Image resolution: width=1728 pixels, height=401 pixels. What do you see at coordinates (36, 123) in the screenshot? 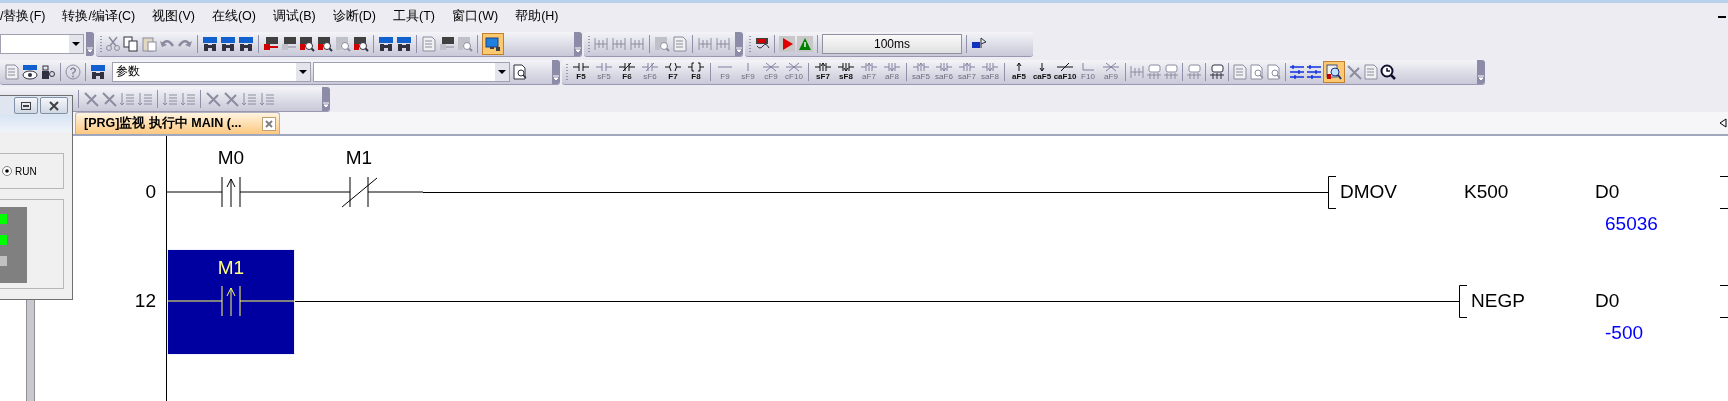
I see `window-title-bar` at bounding box center [36, 123].